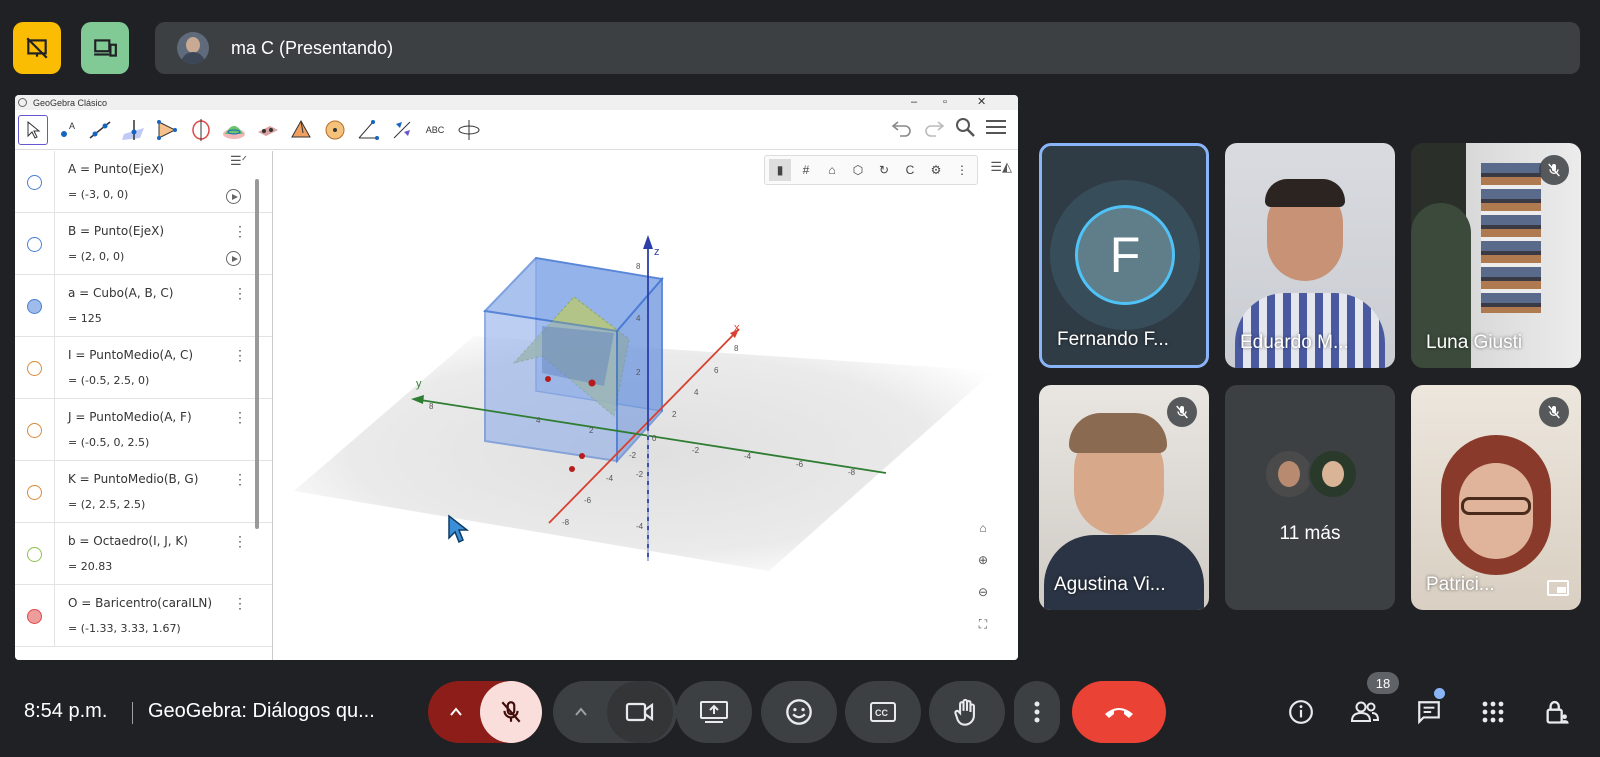 The image size is (1600, 757). I want to click on perpendicular-tool, so click(134, 130).